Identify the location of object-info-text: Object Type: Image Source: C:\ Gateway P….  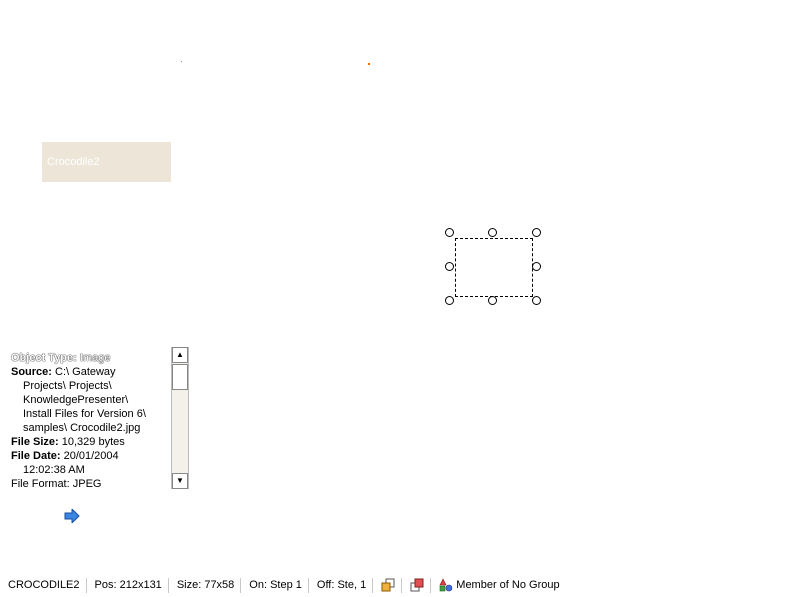
(90, 420).